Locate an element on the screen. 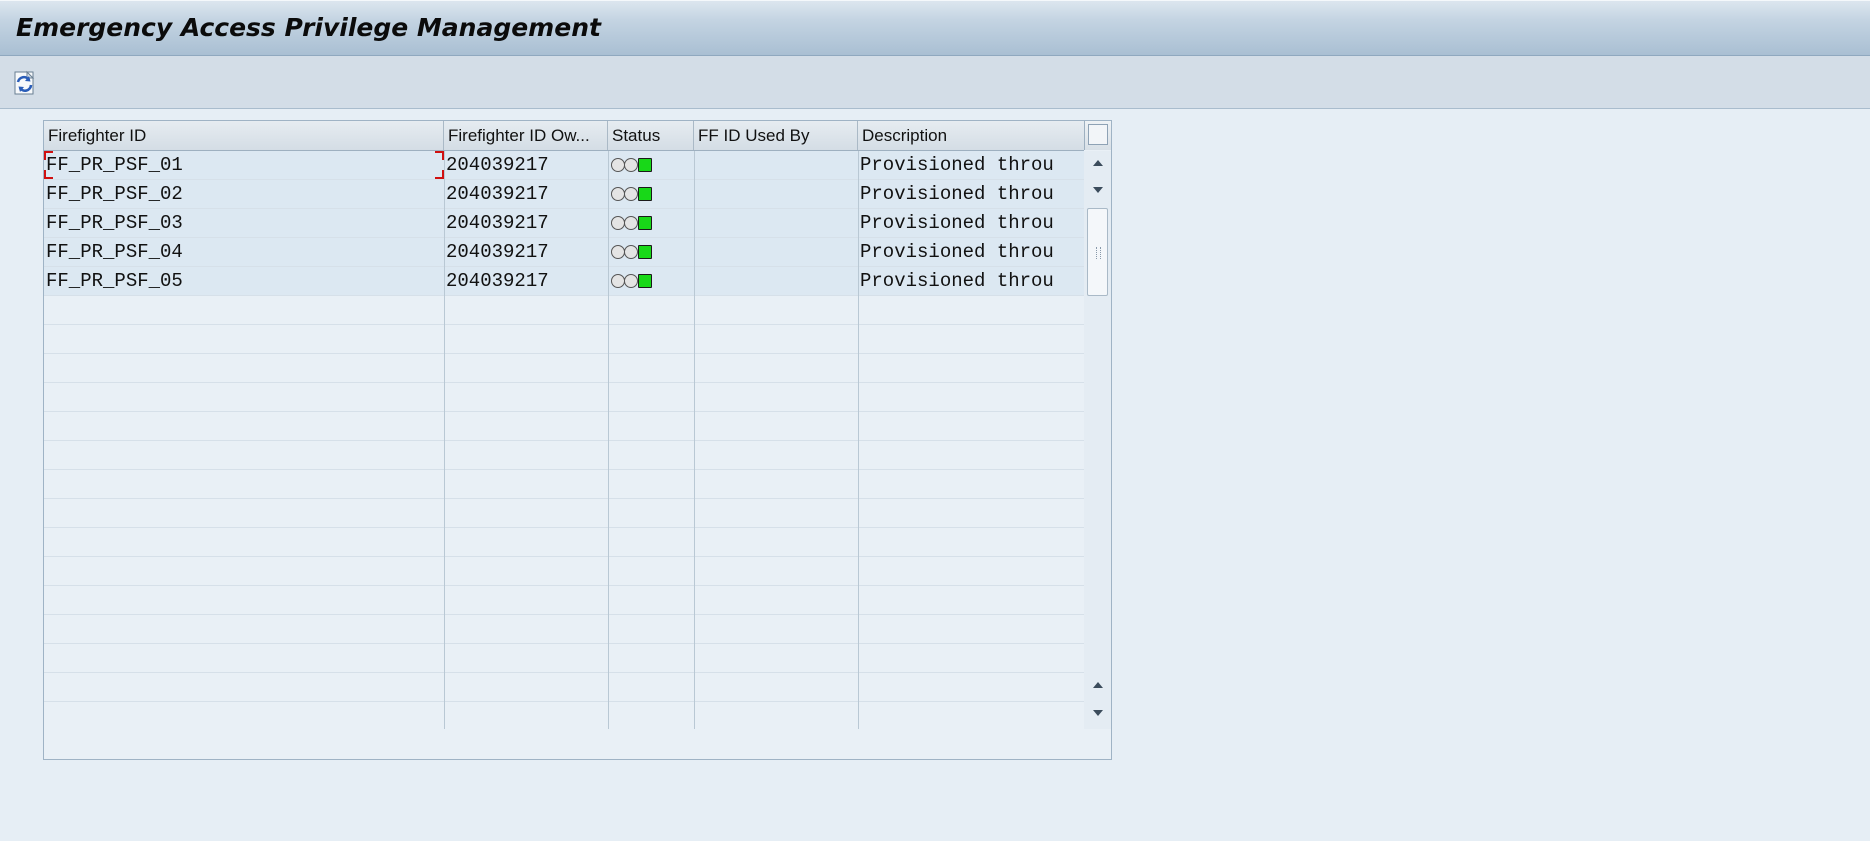 This screenshot has height=841, width=1870. scroll-down-icon is located at coordinates (1098, 190).